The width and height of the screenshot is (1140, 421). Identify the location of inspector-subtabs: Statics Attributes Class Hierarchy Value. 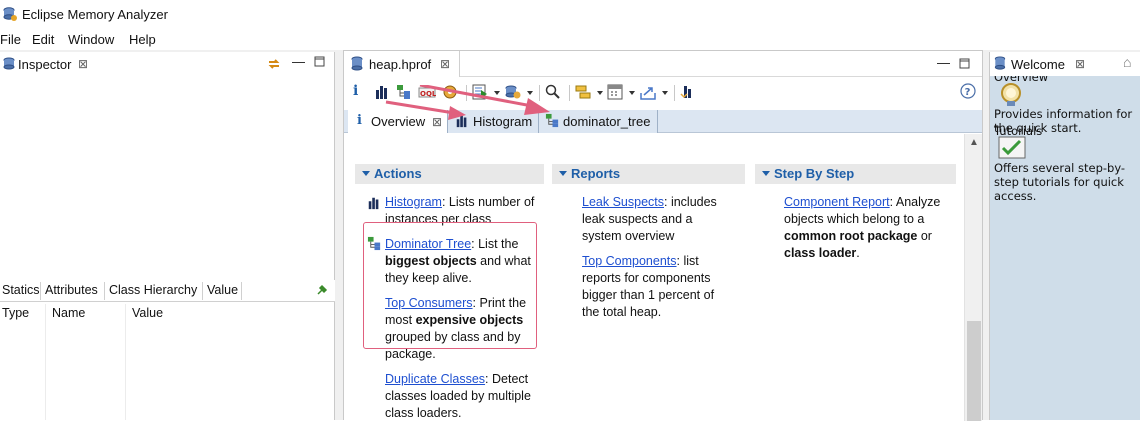
(167, 291).